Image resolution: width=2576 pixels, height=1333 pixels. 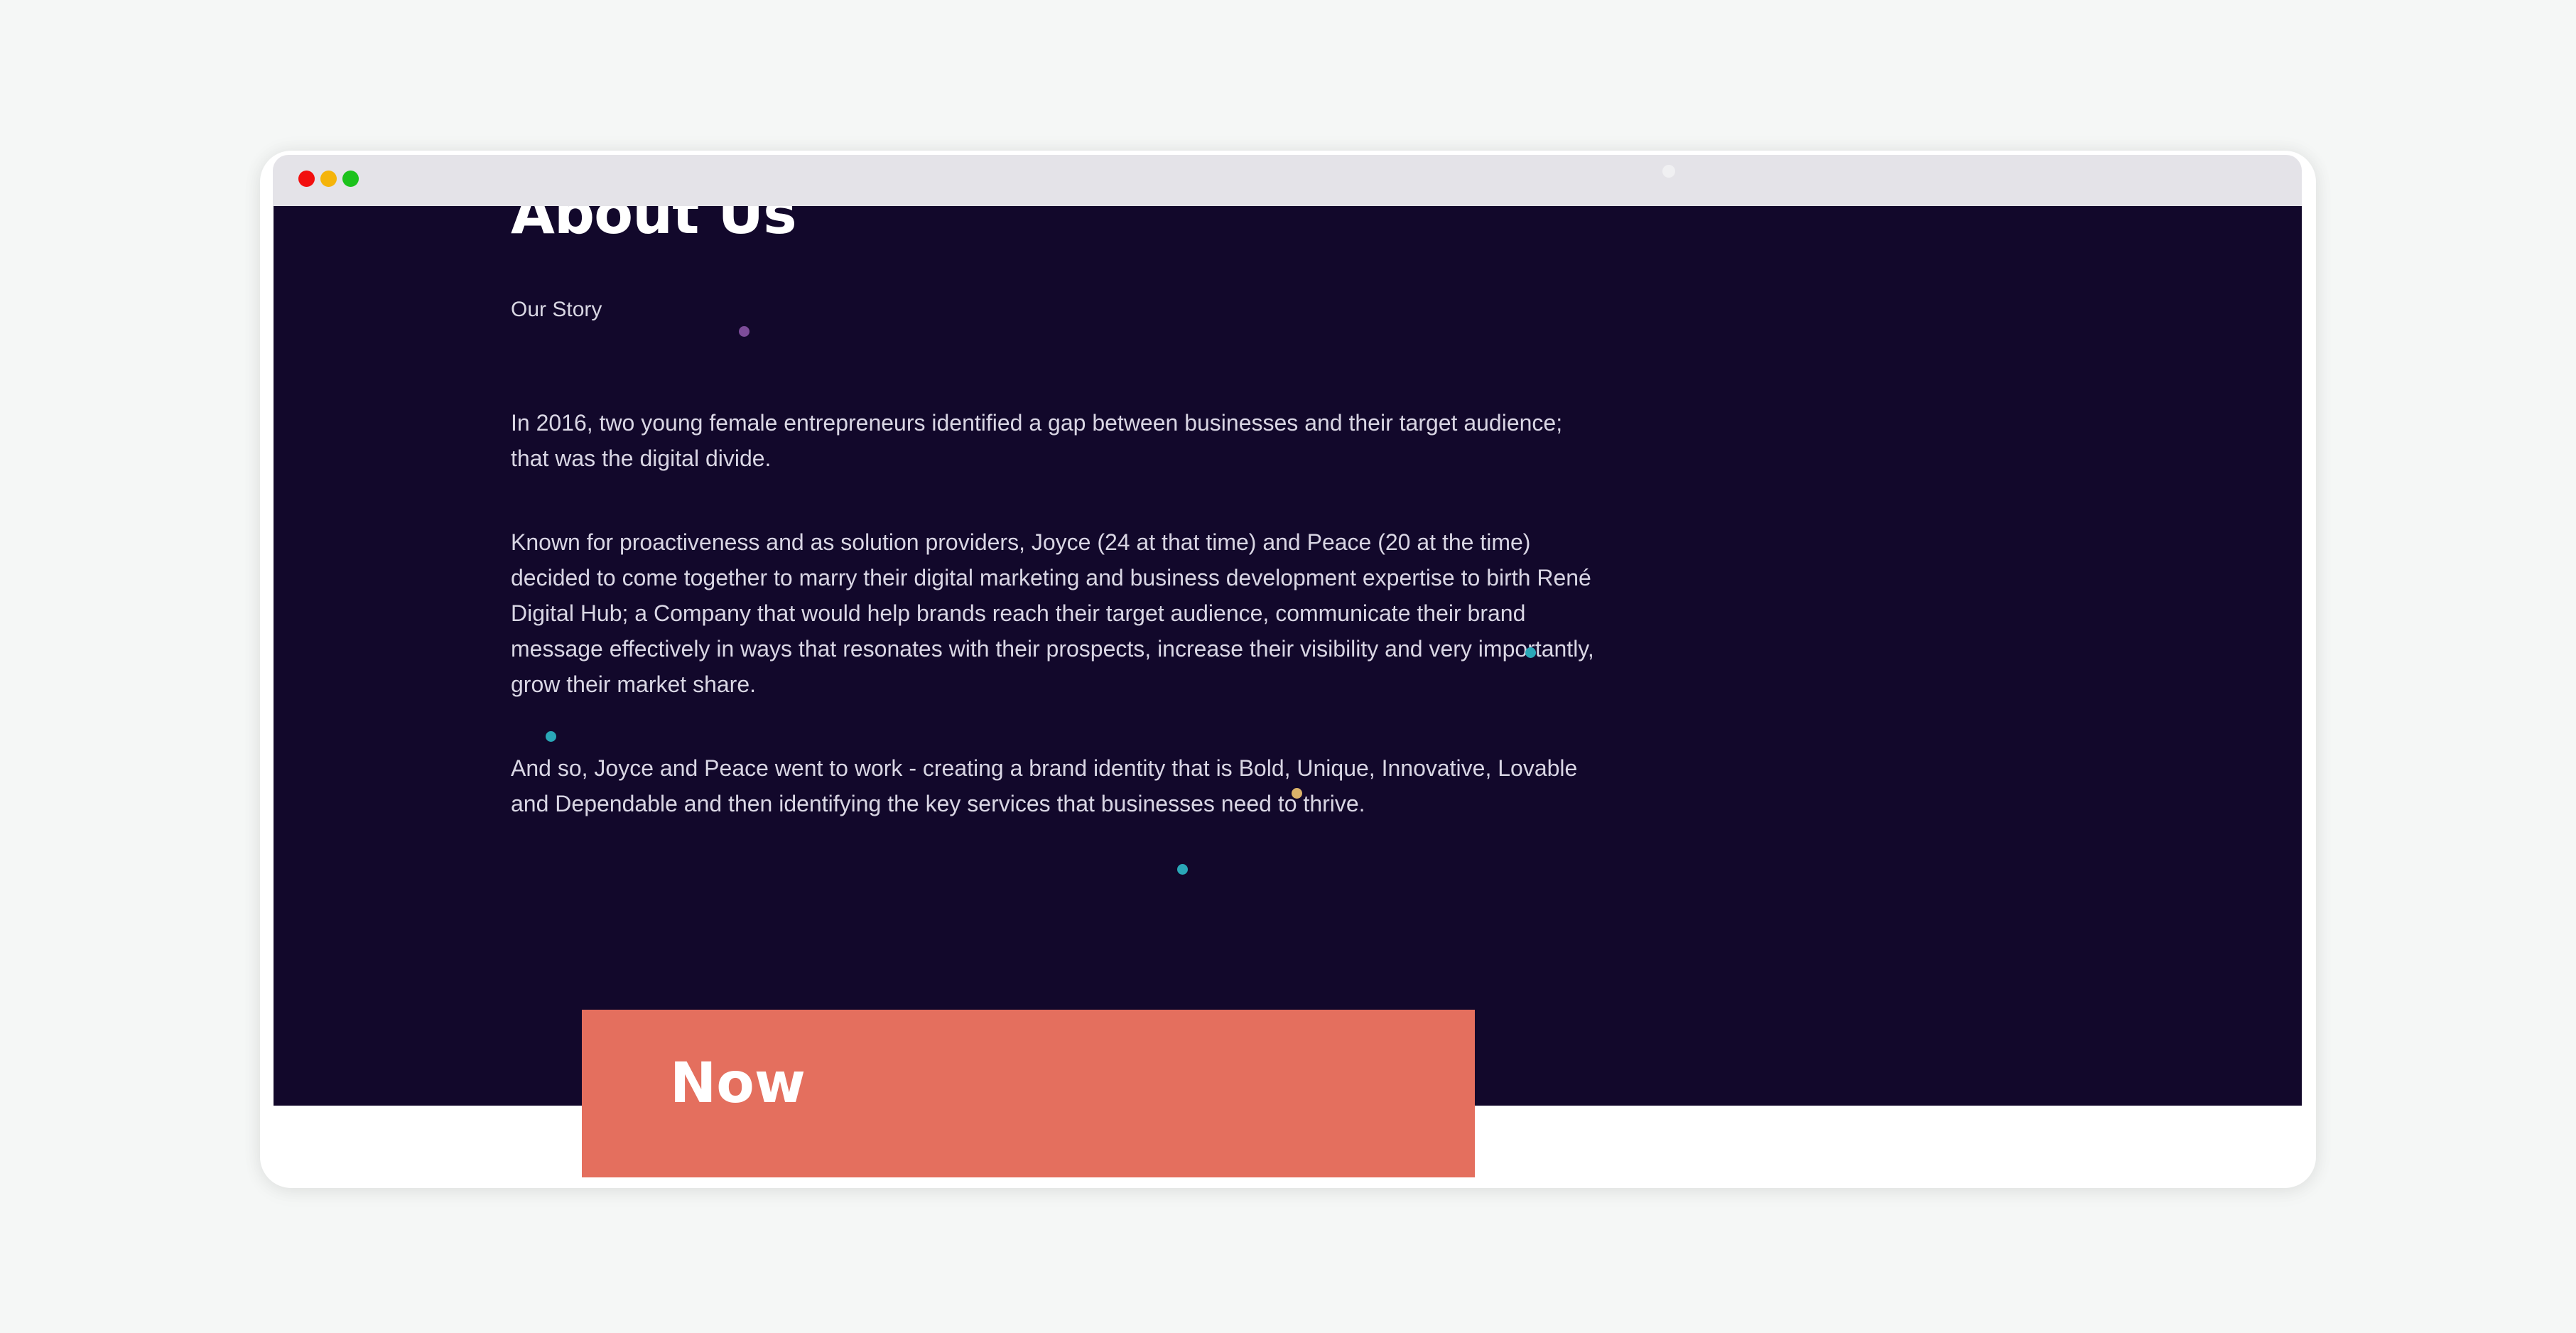 What do you see at coordinates (306, 179) in the screenshot?
I see `close-window-button` at bounding box center [306, 179].